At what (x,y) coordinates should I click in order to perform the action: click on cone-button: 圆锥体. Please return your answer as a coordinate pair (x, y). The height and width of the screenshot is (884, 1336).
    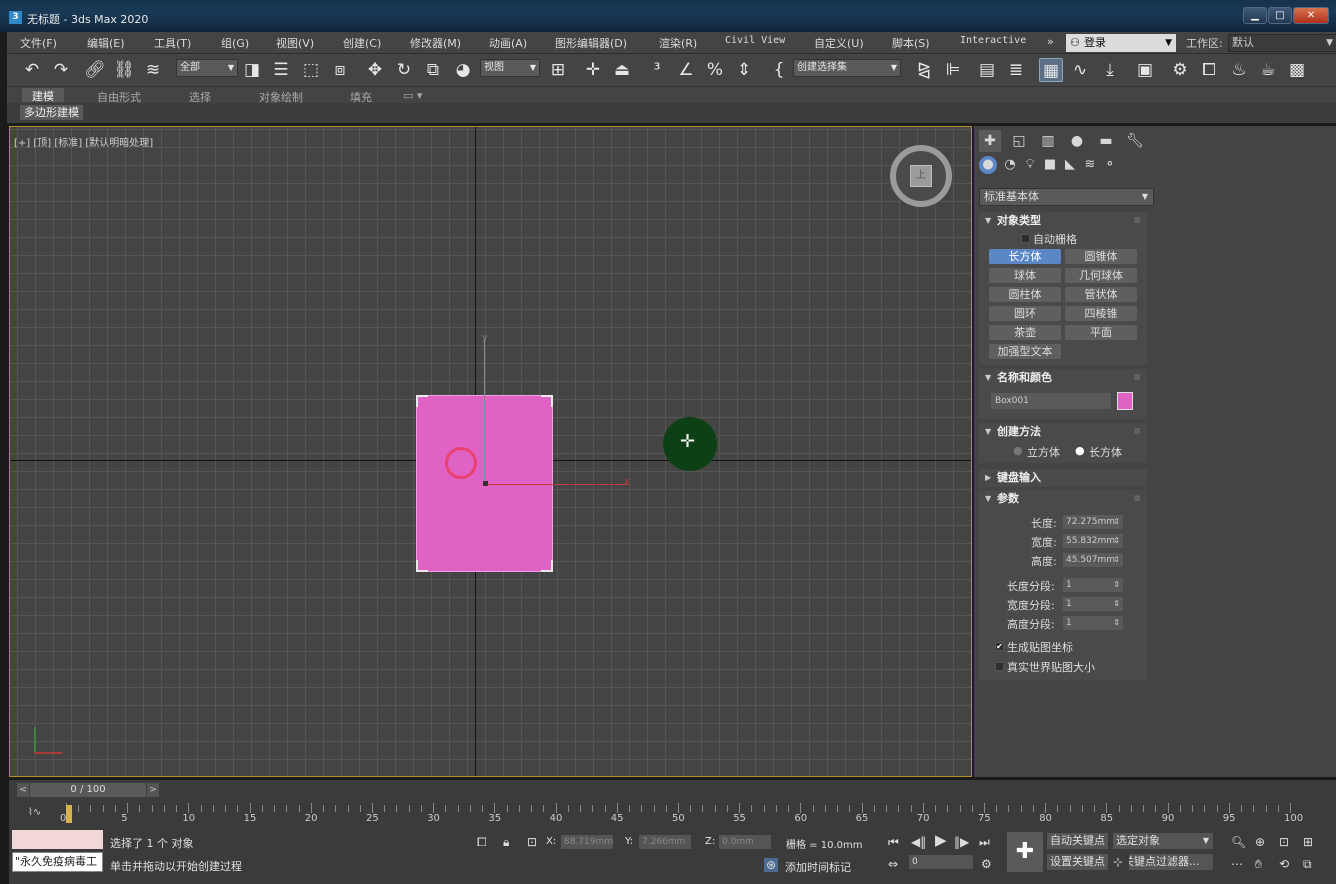
    Looking at the image, I should click on (1101, 256).